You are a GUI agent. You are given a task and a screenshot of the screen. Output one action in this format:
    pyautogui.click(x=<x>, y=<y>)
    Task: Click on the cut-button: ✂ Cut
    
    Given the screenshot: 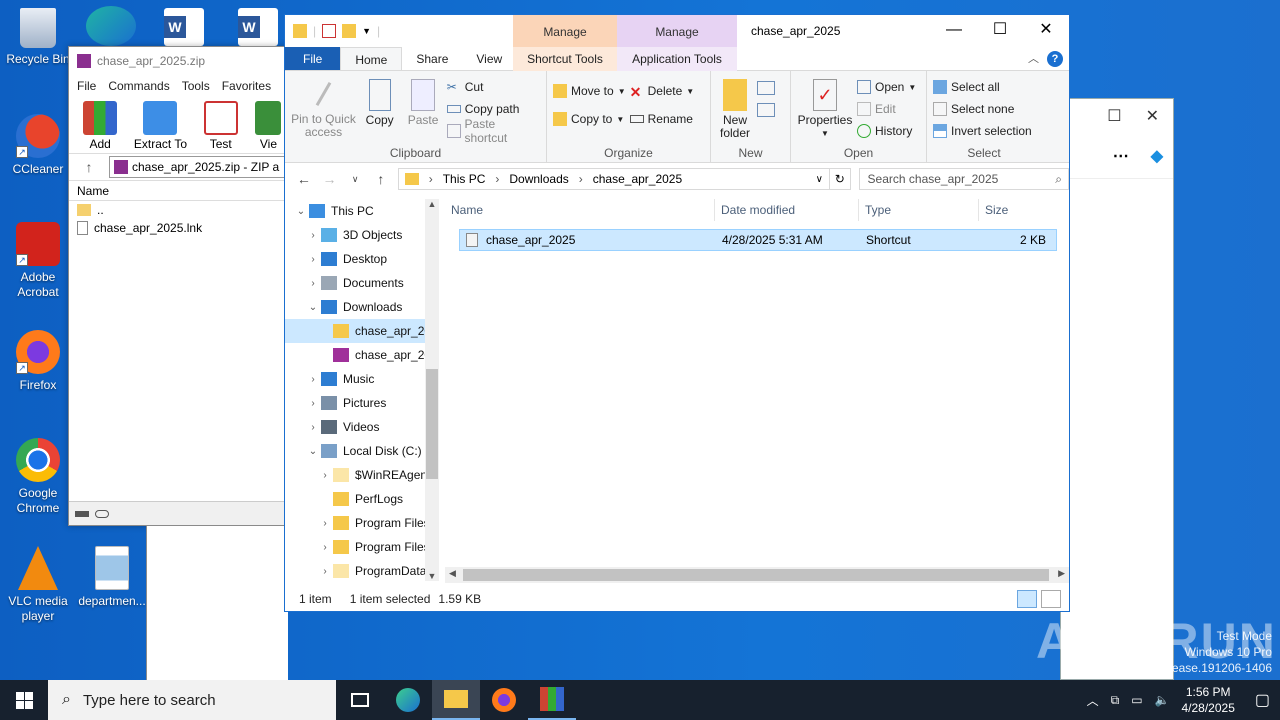 What is the action you would take?
    pyautogui.click(x=493, y=87)
    